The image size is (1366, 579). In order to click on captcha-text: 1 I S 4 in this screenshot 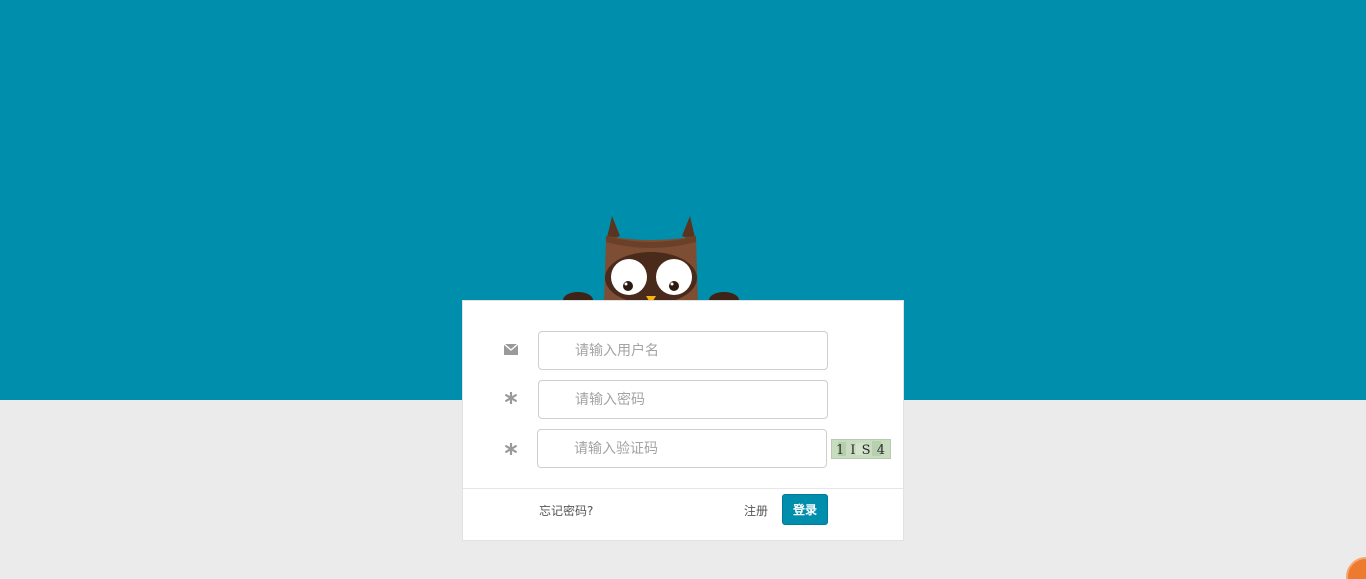, I will do `click(861, 450)`.